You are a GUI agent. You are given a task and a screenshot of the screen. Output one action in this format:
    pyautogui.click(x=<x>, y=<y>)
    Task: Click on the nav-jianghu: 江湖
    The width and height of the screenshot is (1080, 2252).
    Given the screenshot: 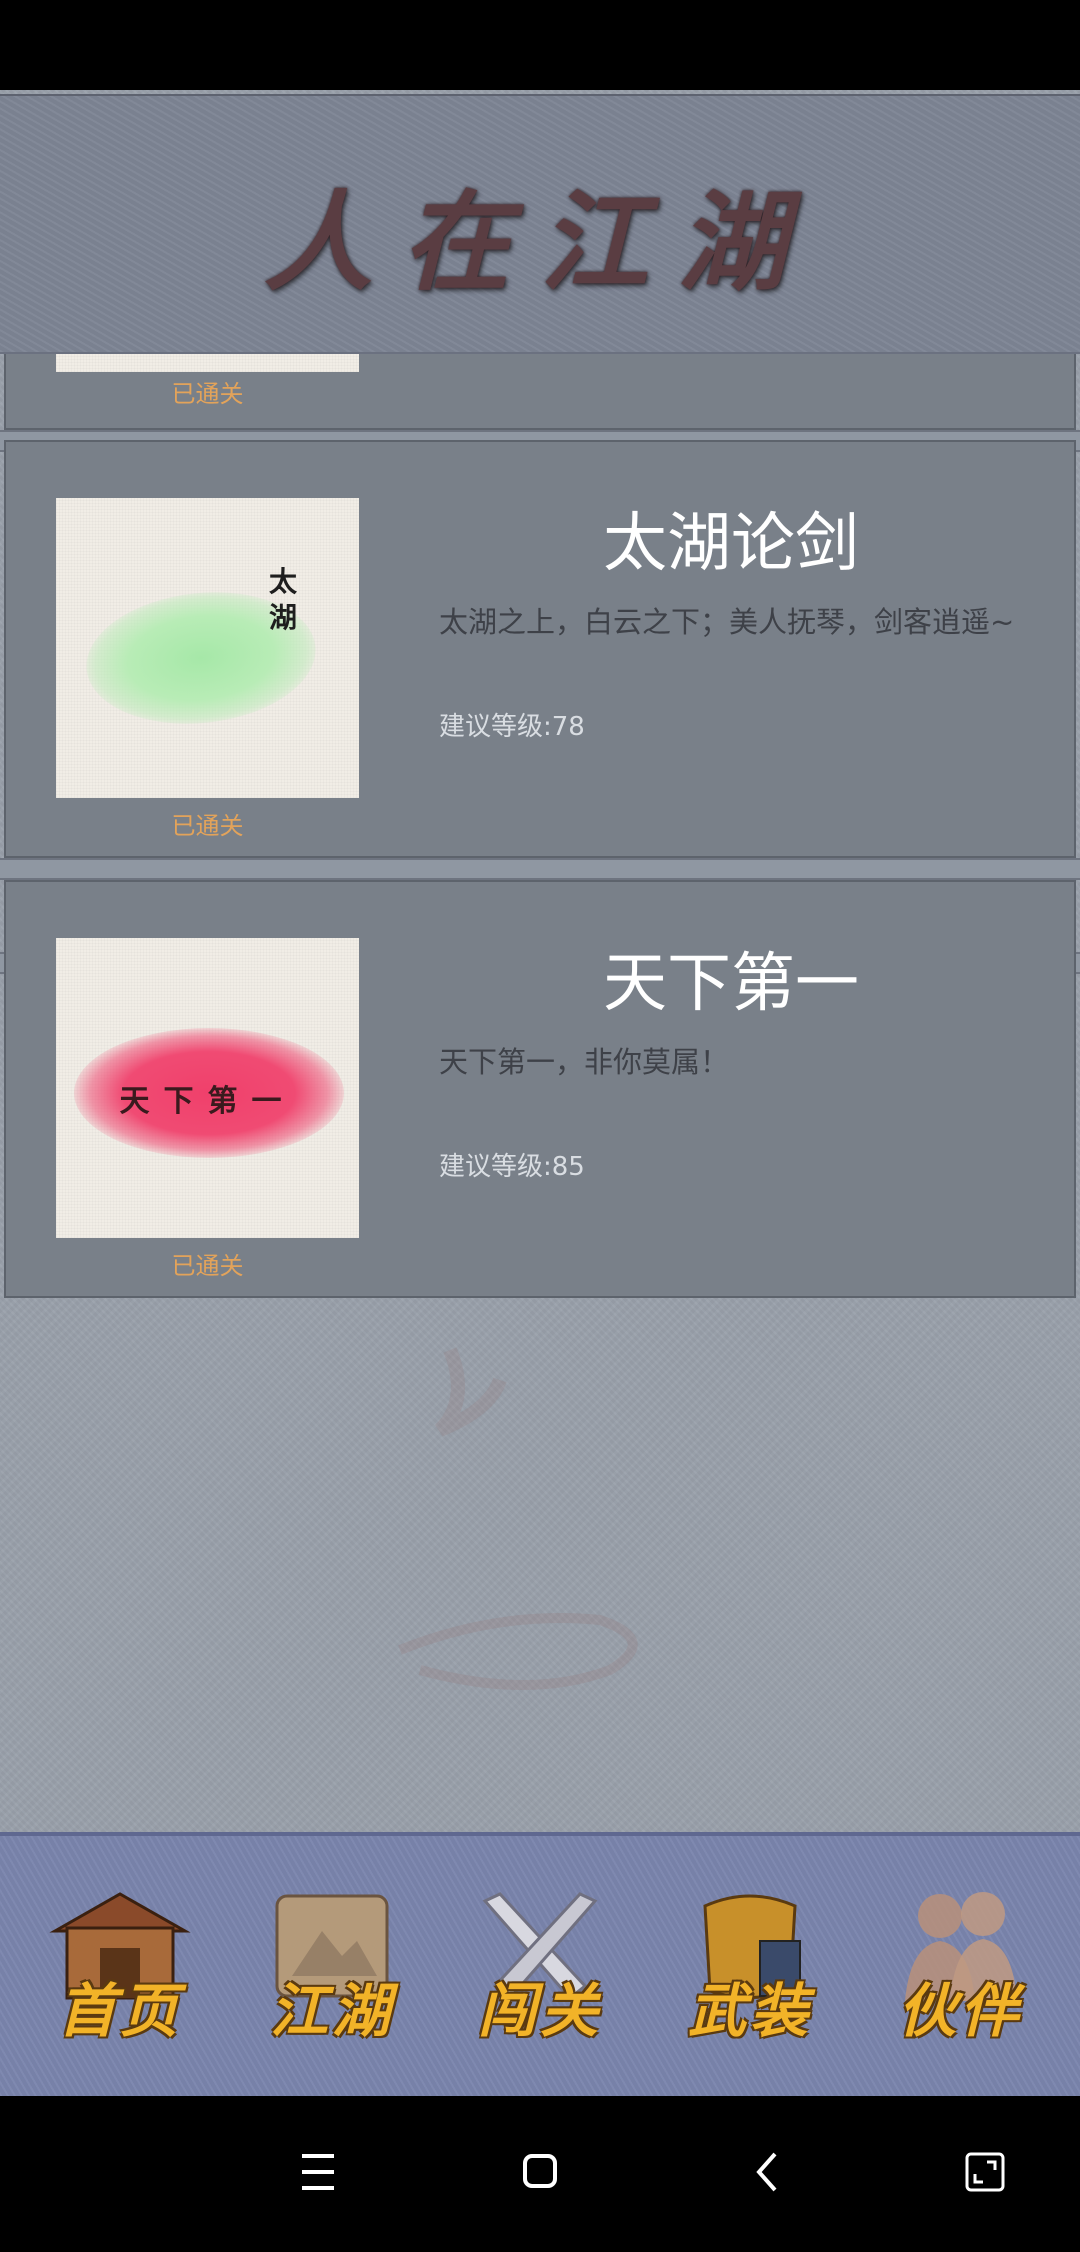 What is the action you would take?
    pyautogui.click(x=332, y=1971)
    